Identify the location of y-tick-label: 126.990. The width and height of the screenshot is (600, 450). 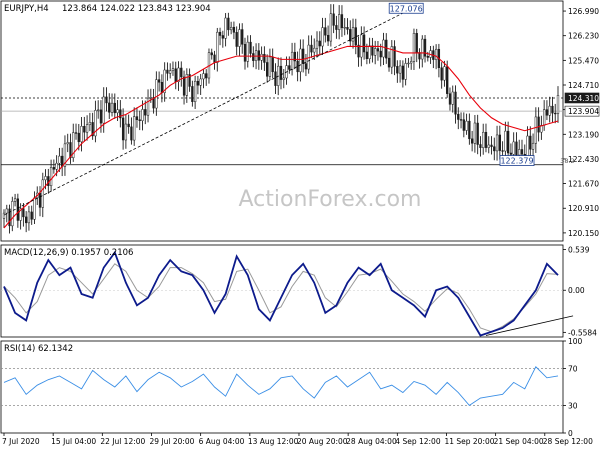
(583, 11).